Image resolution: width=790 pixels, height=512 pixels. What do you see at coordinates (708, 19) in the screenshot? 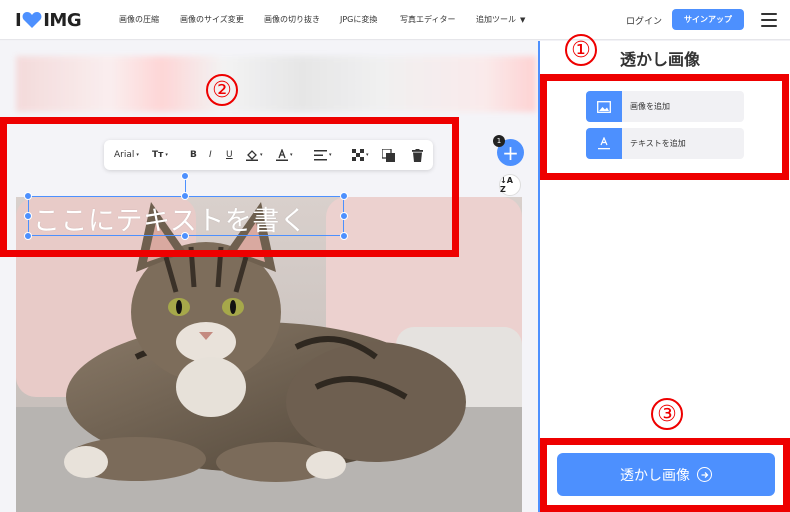
I see `signup-button: サインアップ` at bounding box center [708, 19].